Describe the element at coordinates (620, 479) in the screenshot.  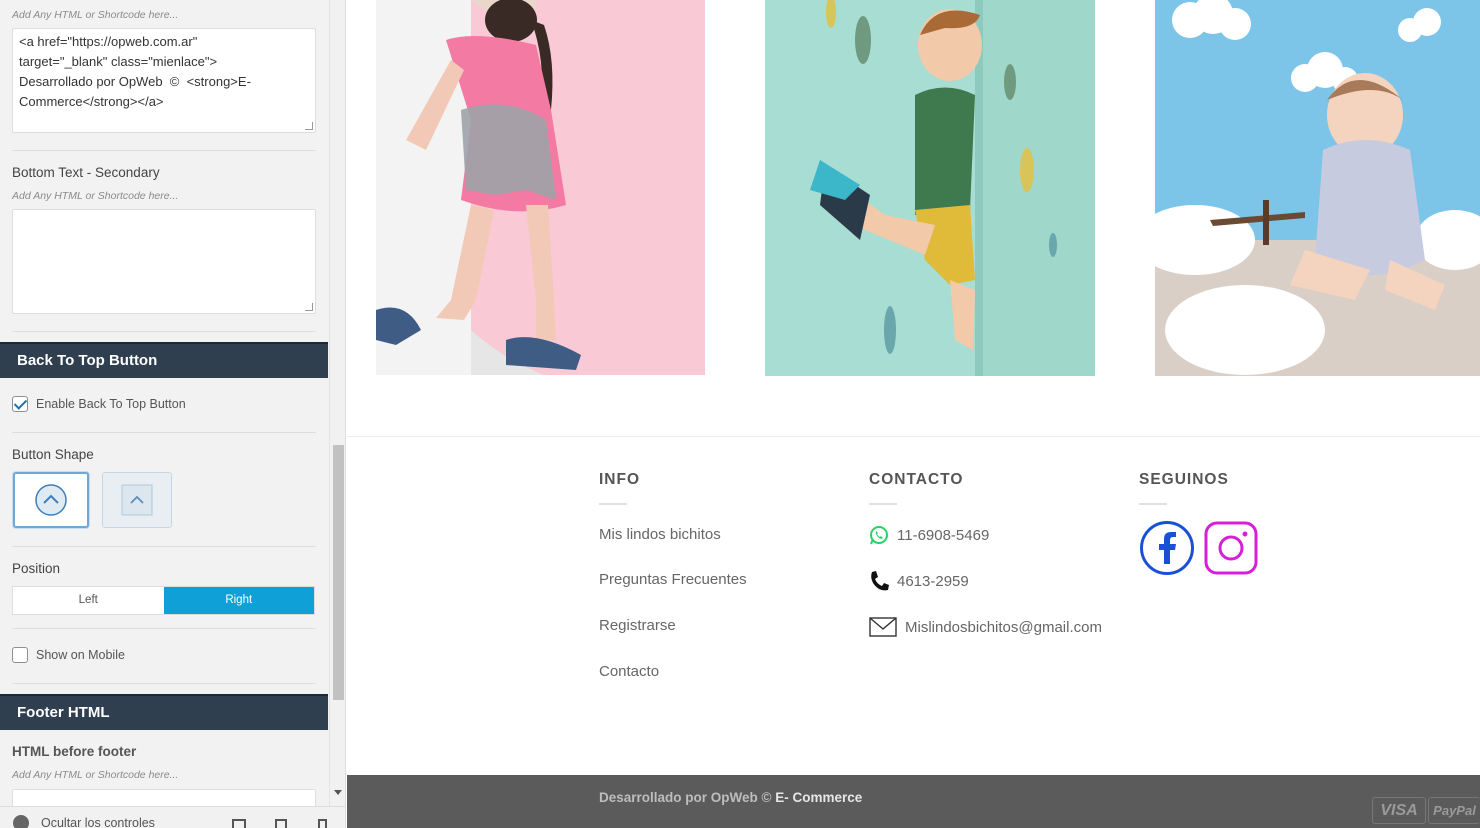
I see `info-title: INFO` at that location.